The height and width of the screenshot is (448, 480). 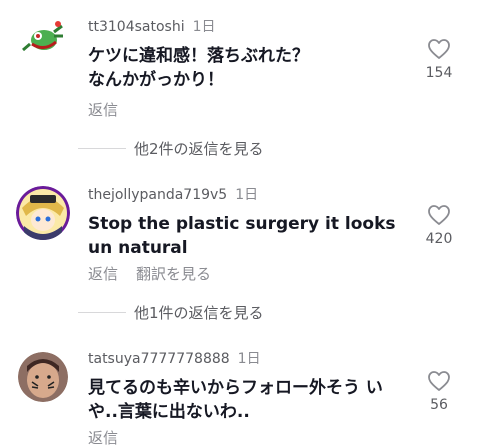 I want to click on like-button: 56, so click(x=439, y=392).